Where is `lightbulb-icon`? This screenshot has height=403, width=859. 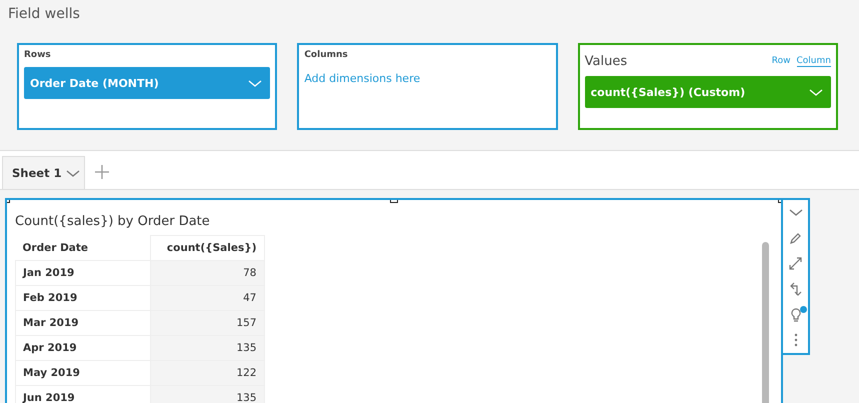
lightbulb-icon is located at coordinates (795, 315).